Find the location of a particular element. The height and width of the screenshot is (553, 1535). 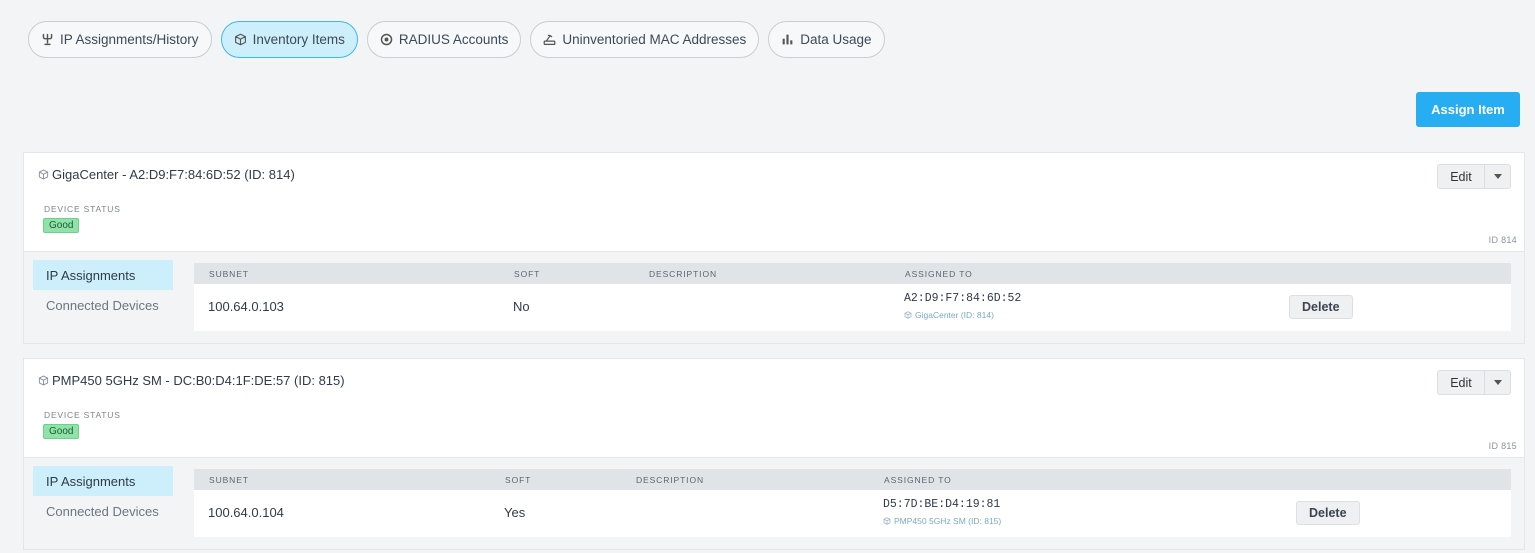

assigned-device-text: GigaCenter (ID: 814) is located at coordinates (954, 315).